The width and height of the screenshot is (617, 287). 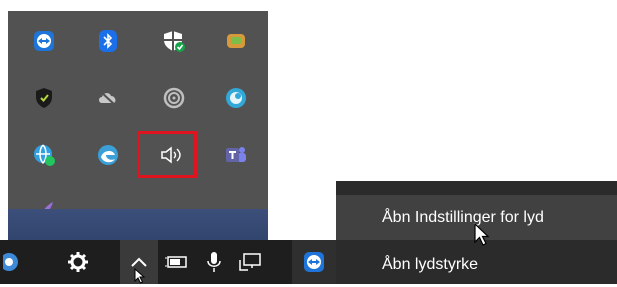 I want to click on teams-icon, so click(x=236, y=155).